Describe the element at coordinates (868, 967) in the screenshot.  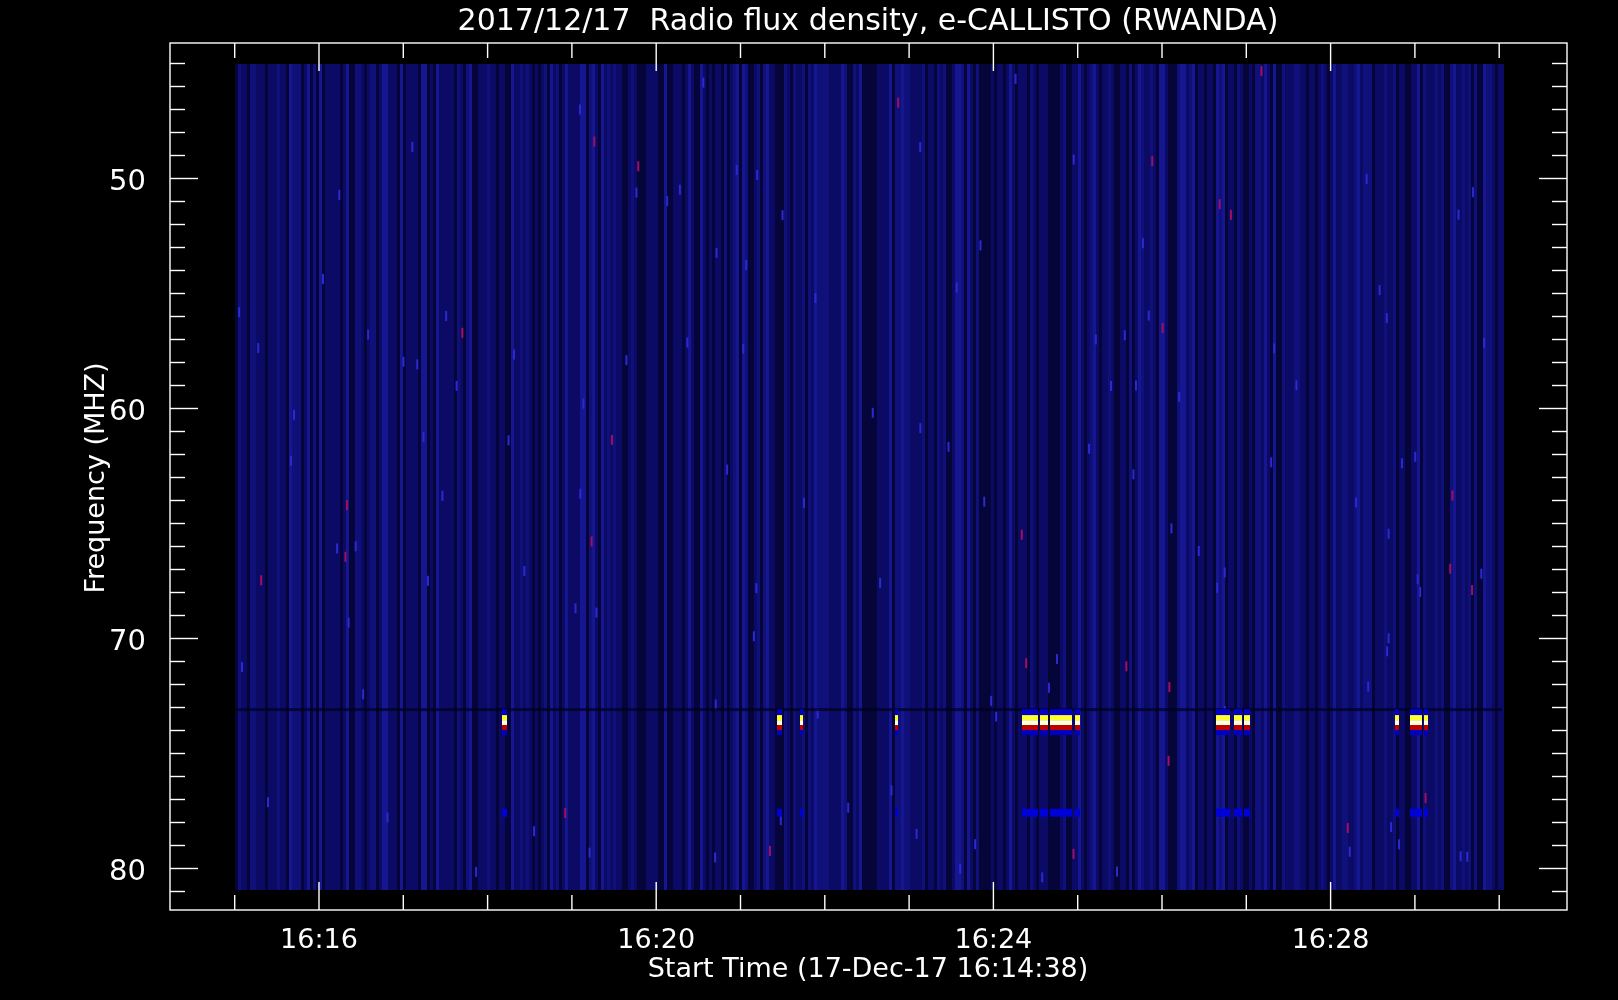
I see `x-axis-label: Start Time (17-Dec-17 16:14:38)` at that location.